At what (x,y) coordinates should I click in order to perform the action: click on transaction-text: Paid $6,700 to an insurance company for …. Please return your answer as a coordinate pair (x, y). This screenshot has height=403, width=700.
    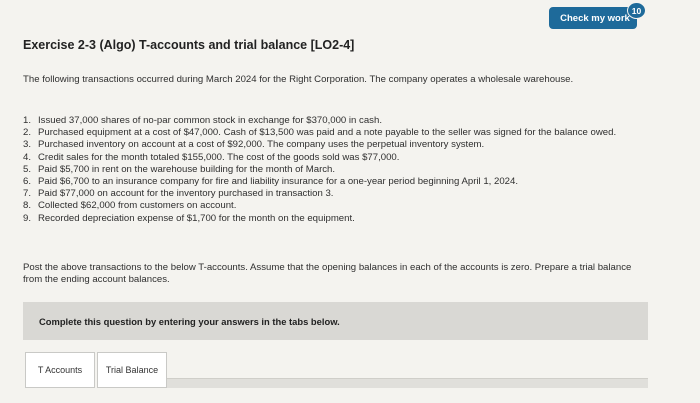
    Looking at the image, I should click on (278, 182).